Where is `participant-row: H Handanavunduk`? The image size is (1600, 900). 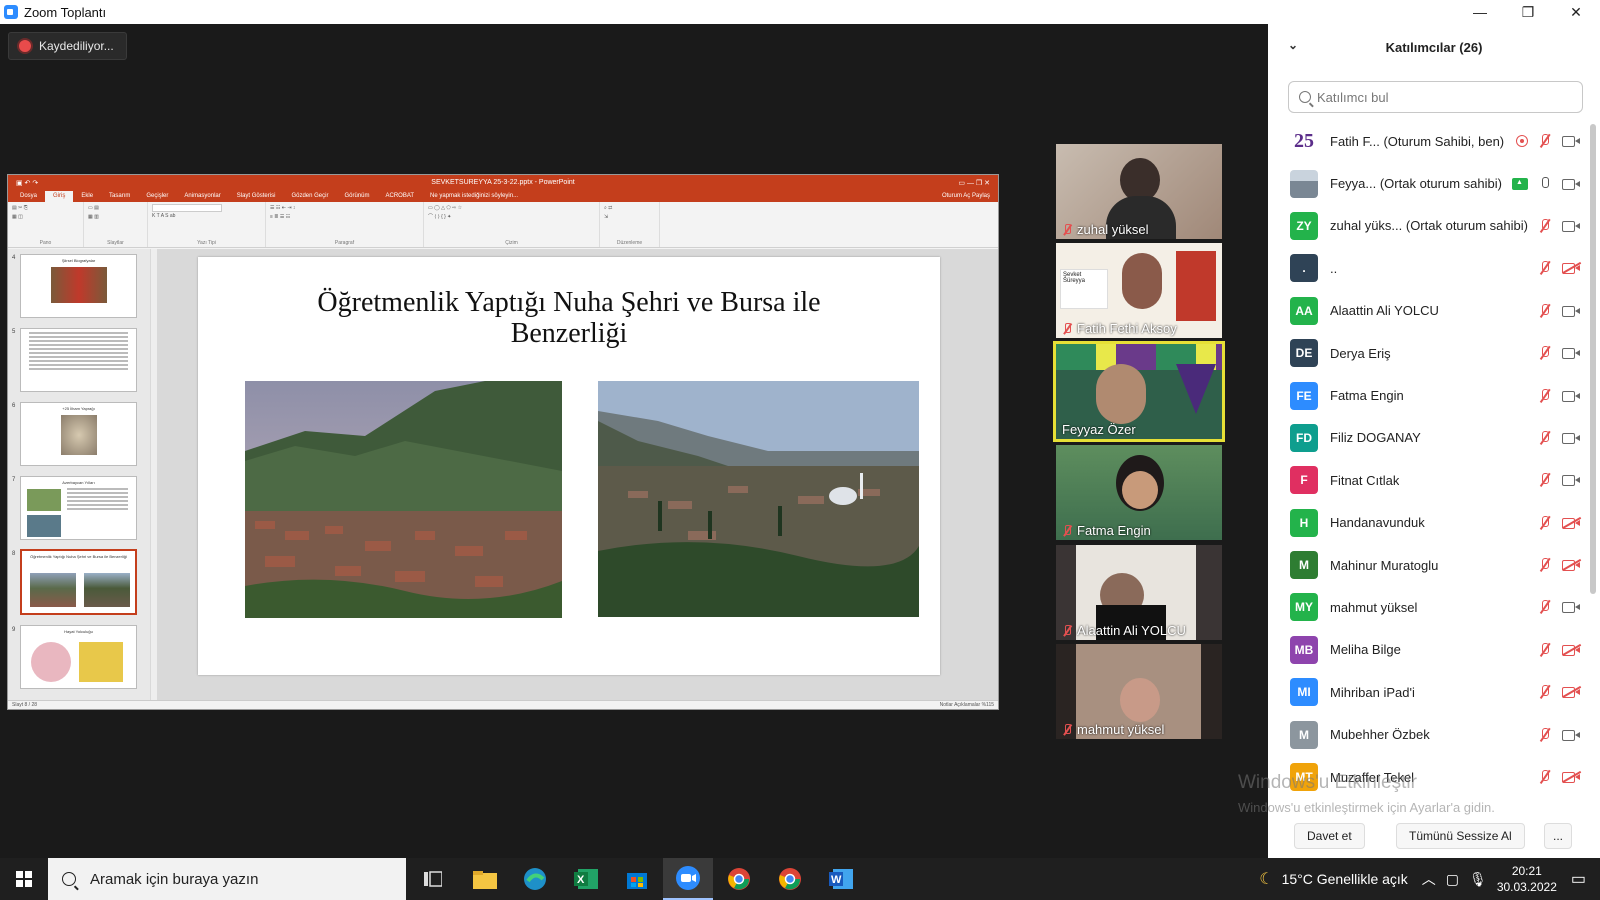 participant-row: H Handanavunduk is located at coordinates (1428, 523).